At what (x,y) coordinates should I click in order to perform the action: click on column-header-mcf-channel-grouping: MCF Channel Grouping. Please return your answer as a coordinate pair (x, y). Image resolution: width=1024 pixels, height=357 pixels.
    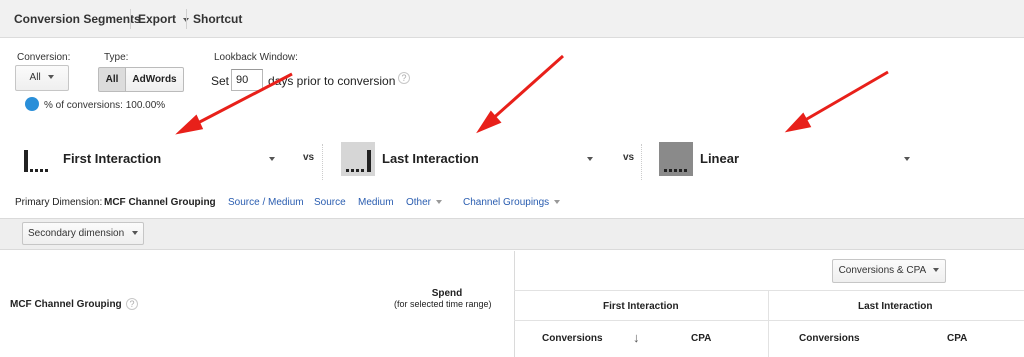
    Looking at the image, I should click on (66, 304).